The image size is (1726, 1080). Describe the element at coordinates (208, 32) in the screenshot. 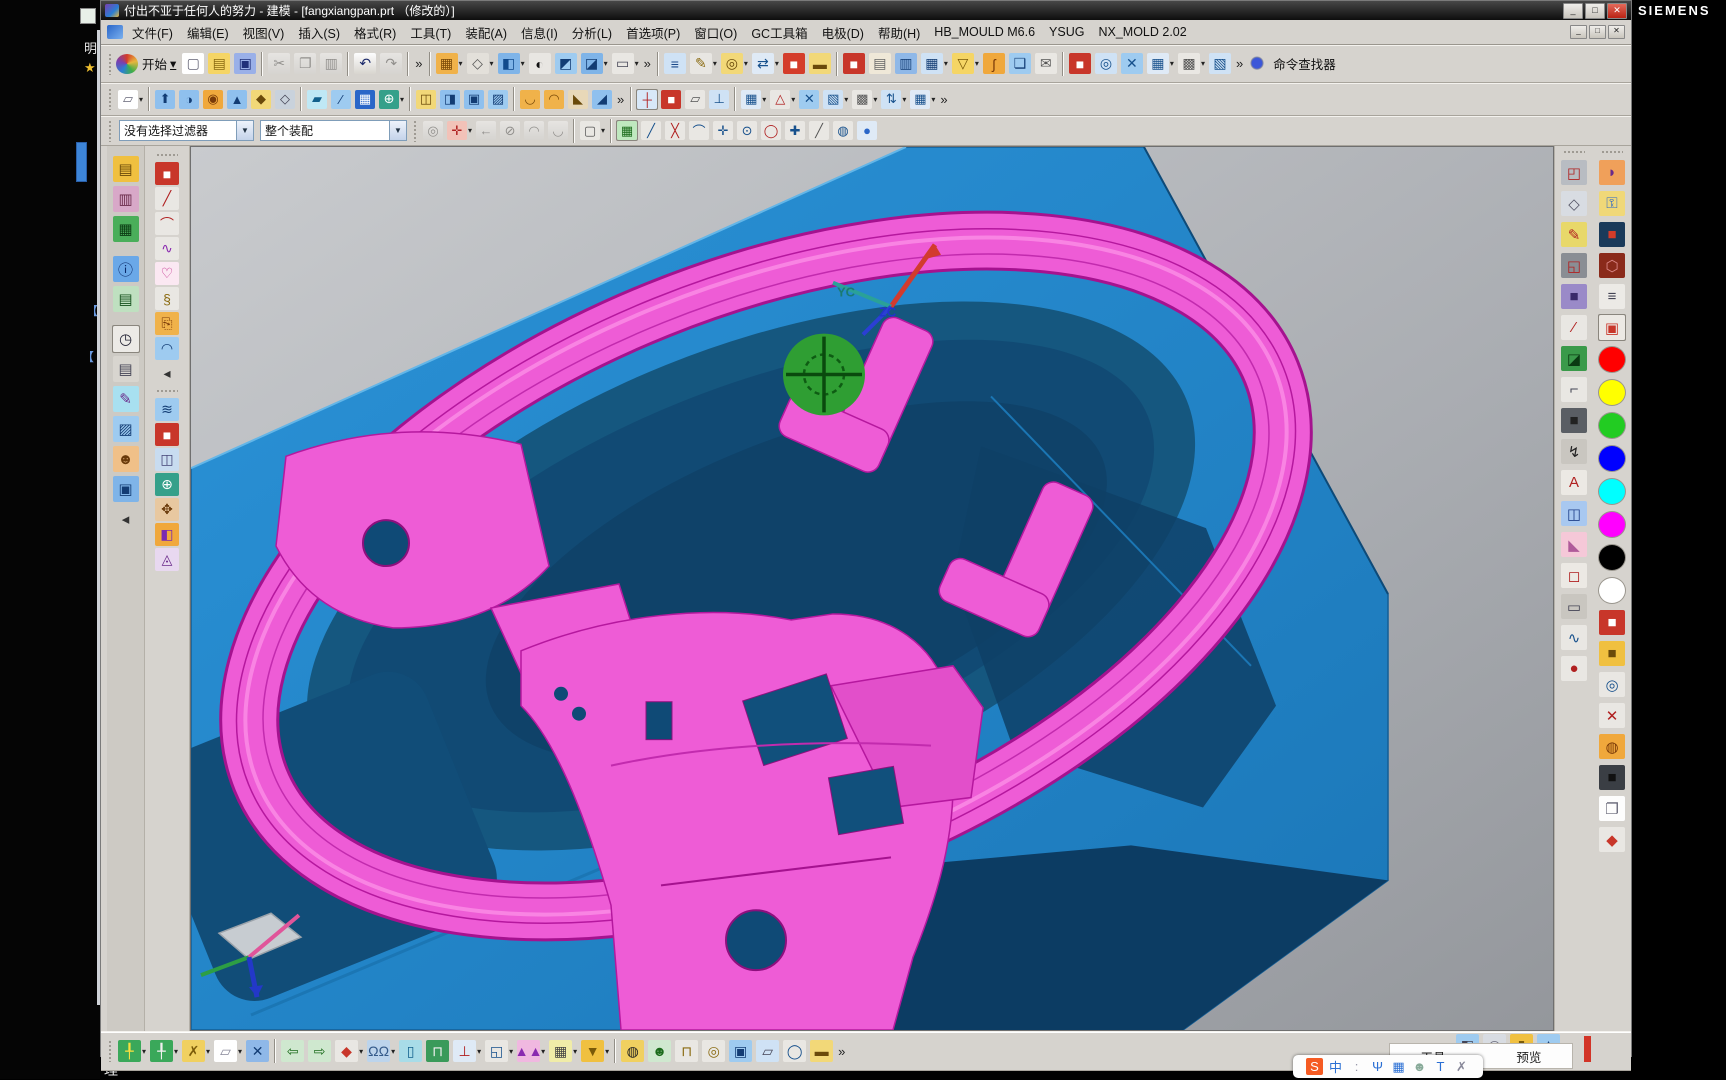

I see `menu-edit: 编辑(E)` at that location.